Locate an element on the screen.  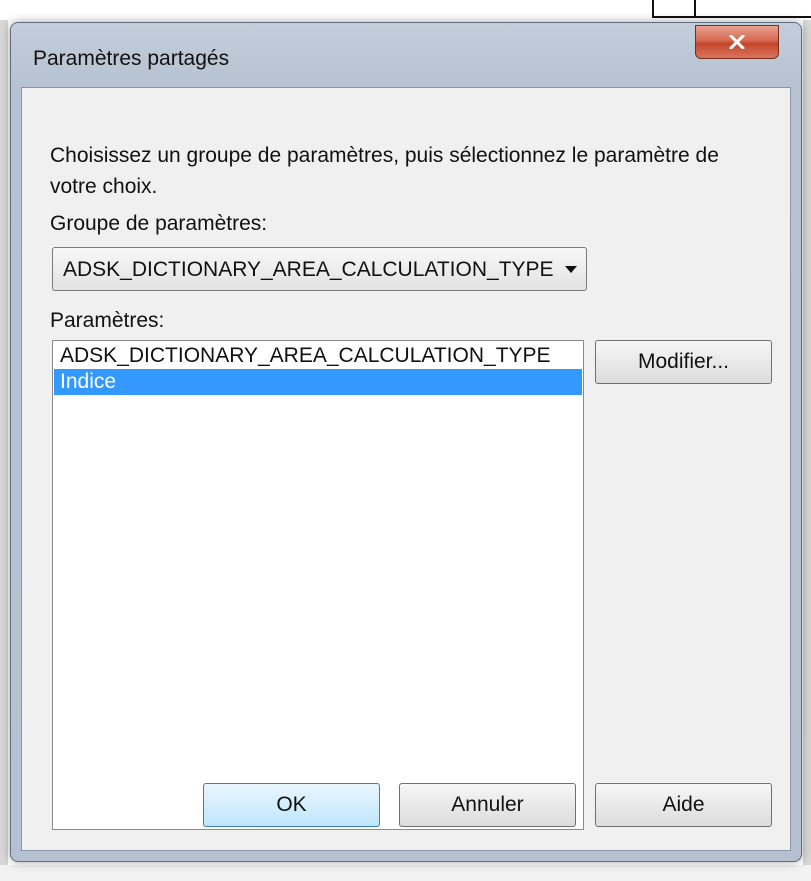
window-title: Paramètres partagés is located at coordinates (131, 58).